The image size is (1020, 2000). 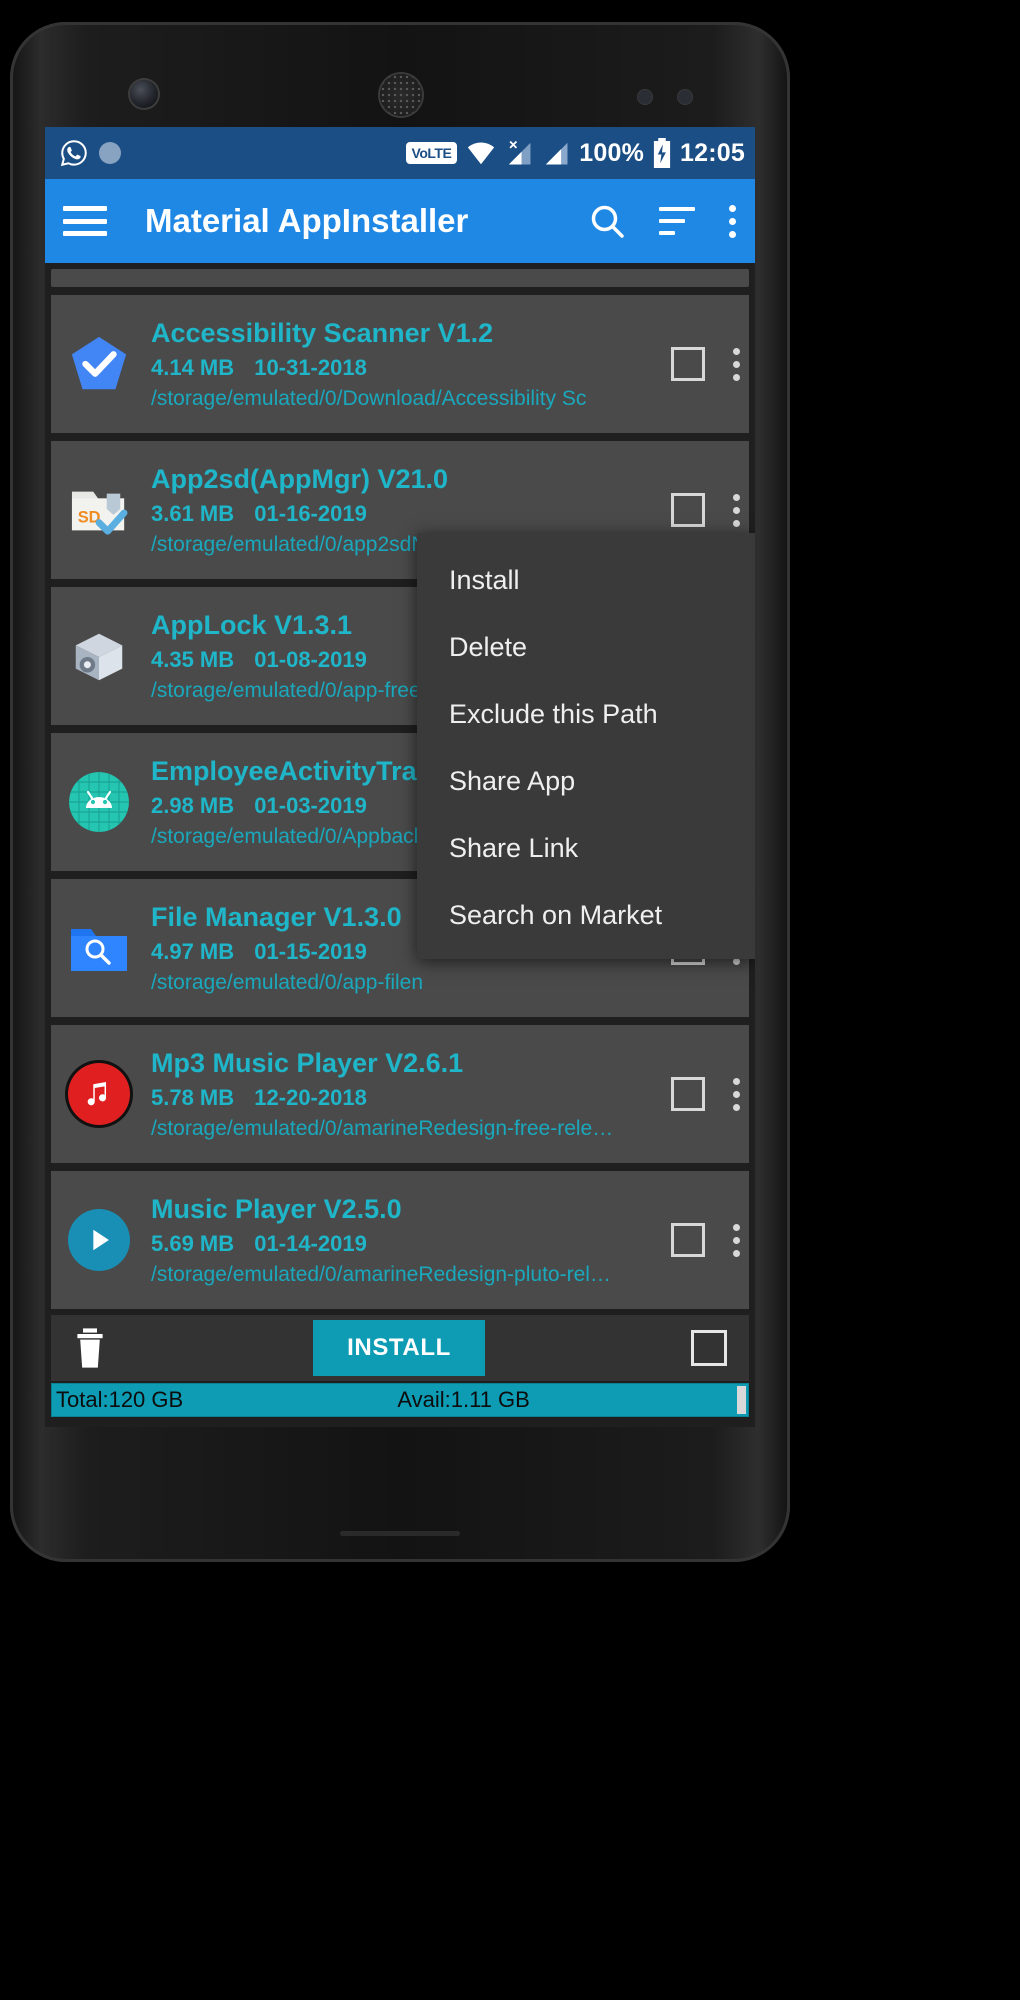 What do you see at coordinates (520, 152) in the screenshot?
I see `signal-muted-icon` at bounding box center [520, 152].